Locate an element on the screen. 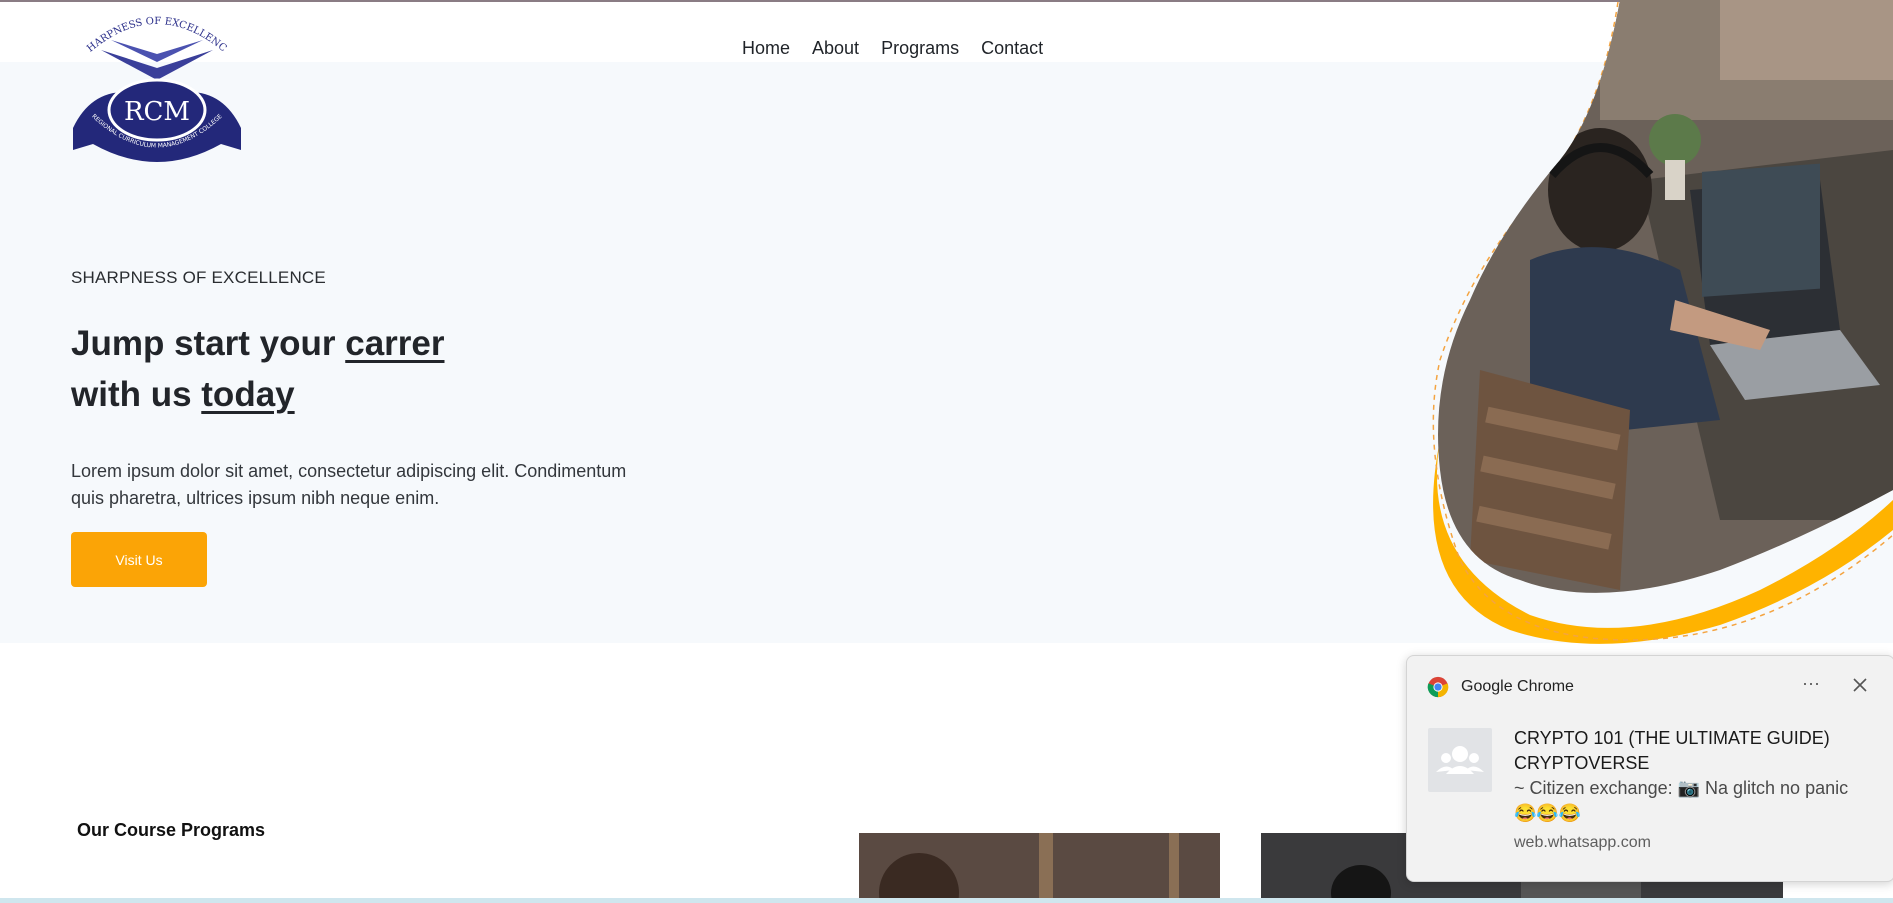  main-nav: Home About Programs Contact is located at coordinates (903, 48).